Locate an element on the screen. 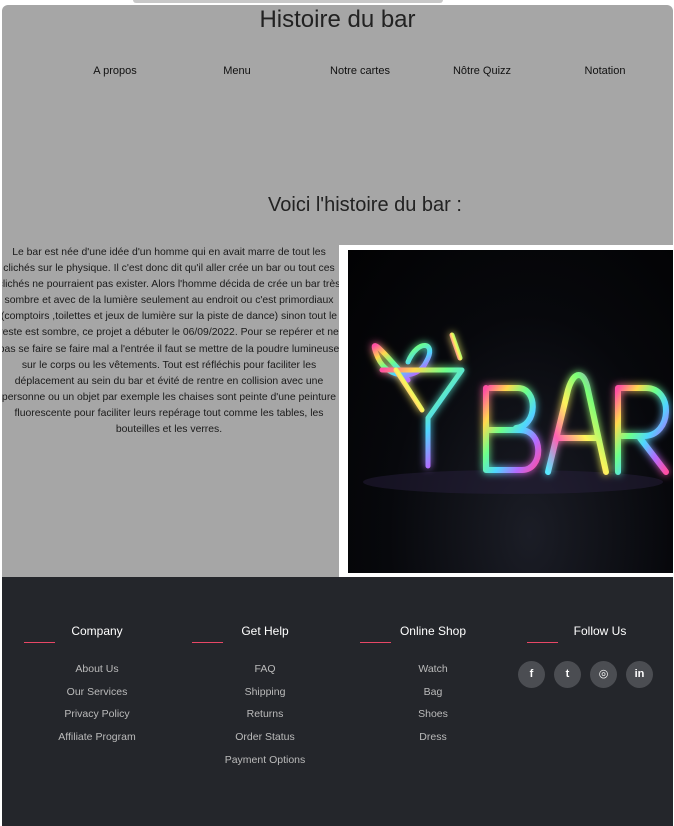 The image size is (674, 826). footer-link-shoes: Shoes is located at coordinates (433, 719).